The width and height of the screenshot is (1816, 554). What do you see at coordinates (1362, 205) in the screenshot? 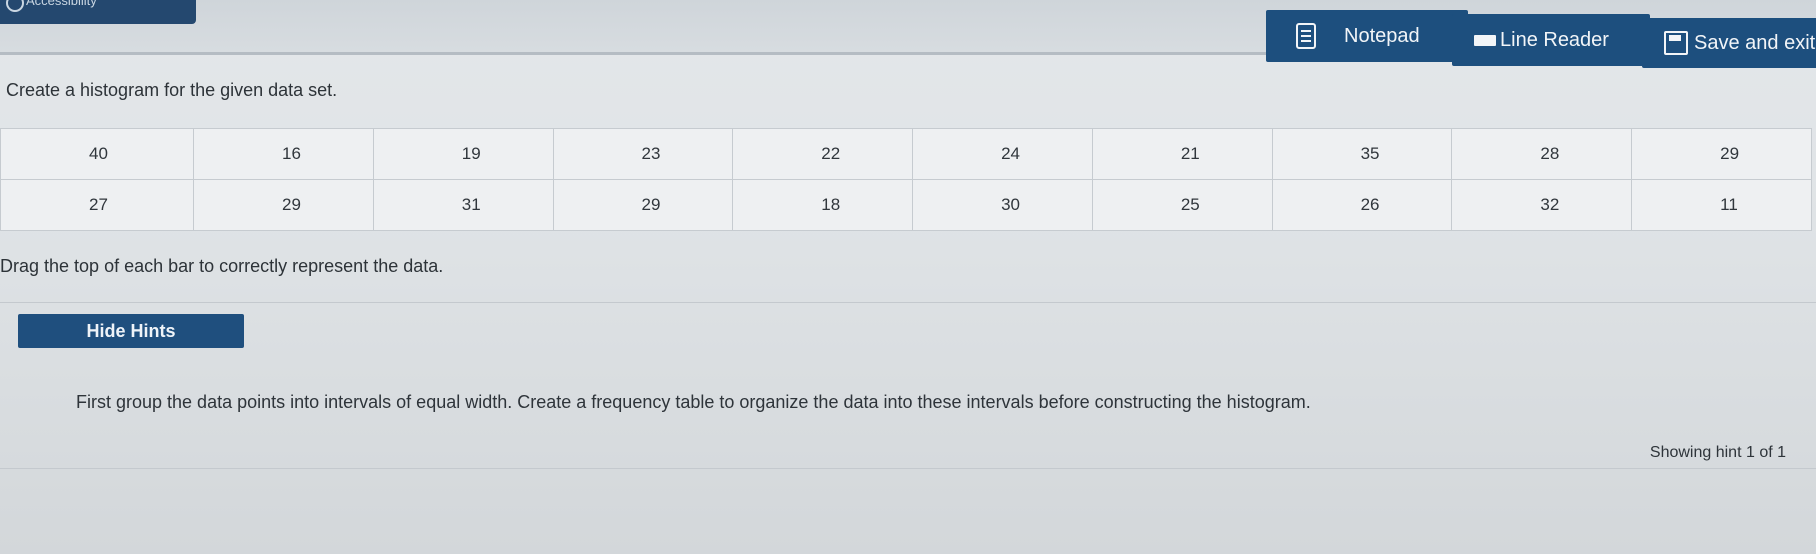
I see `table-cell: 26` at bounding box center [1362, 205].